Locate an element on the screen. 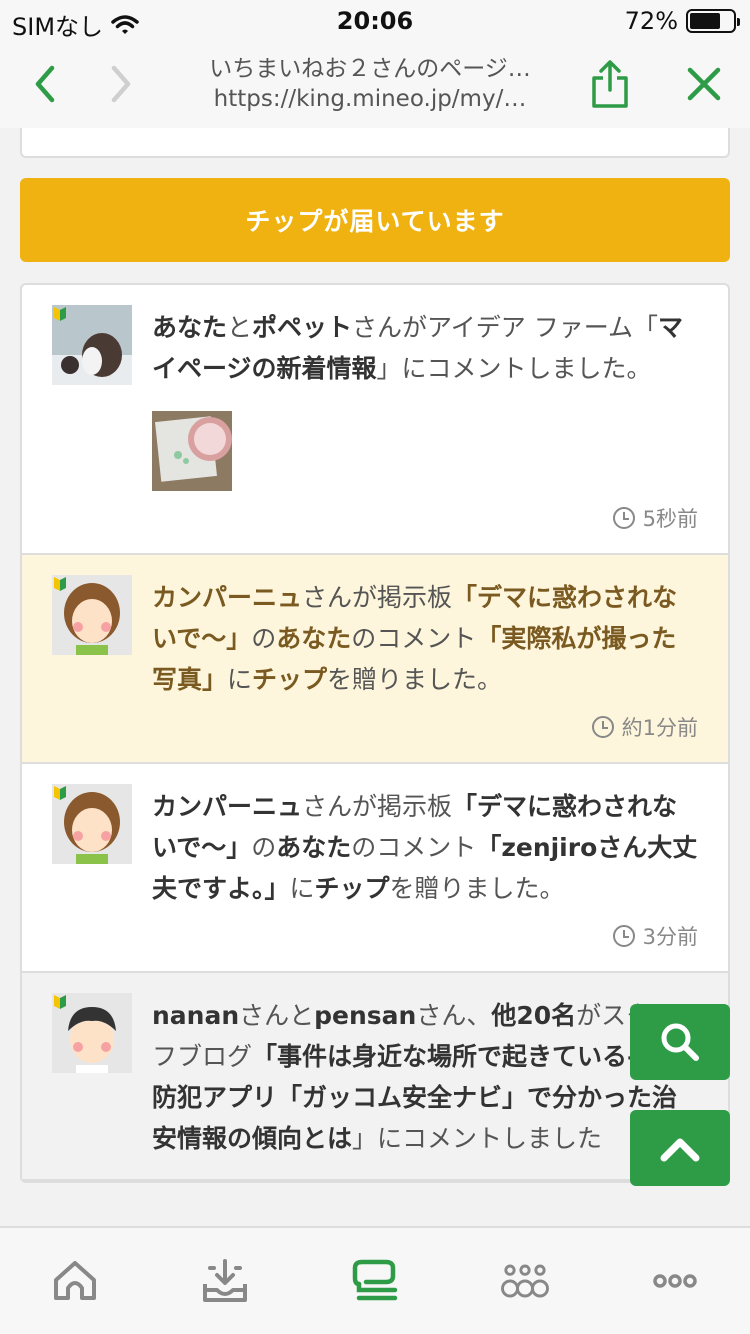 This screenshot has width=750, height=1334. message-text: さん、 is located at coordinates (454, 1015).